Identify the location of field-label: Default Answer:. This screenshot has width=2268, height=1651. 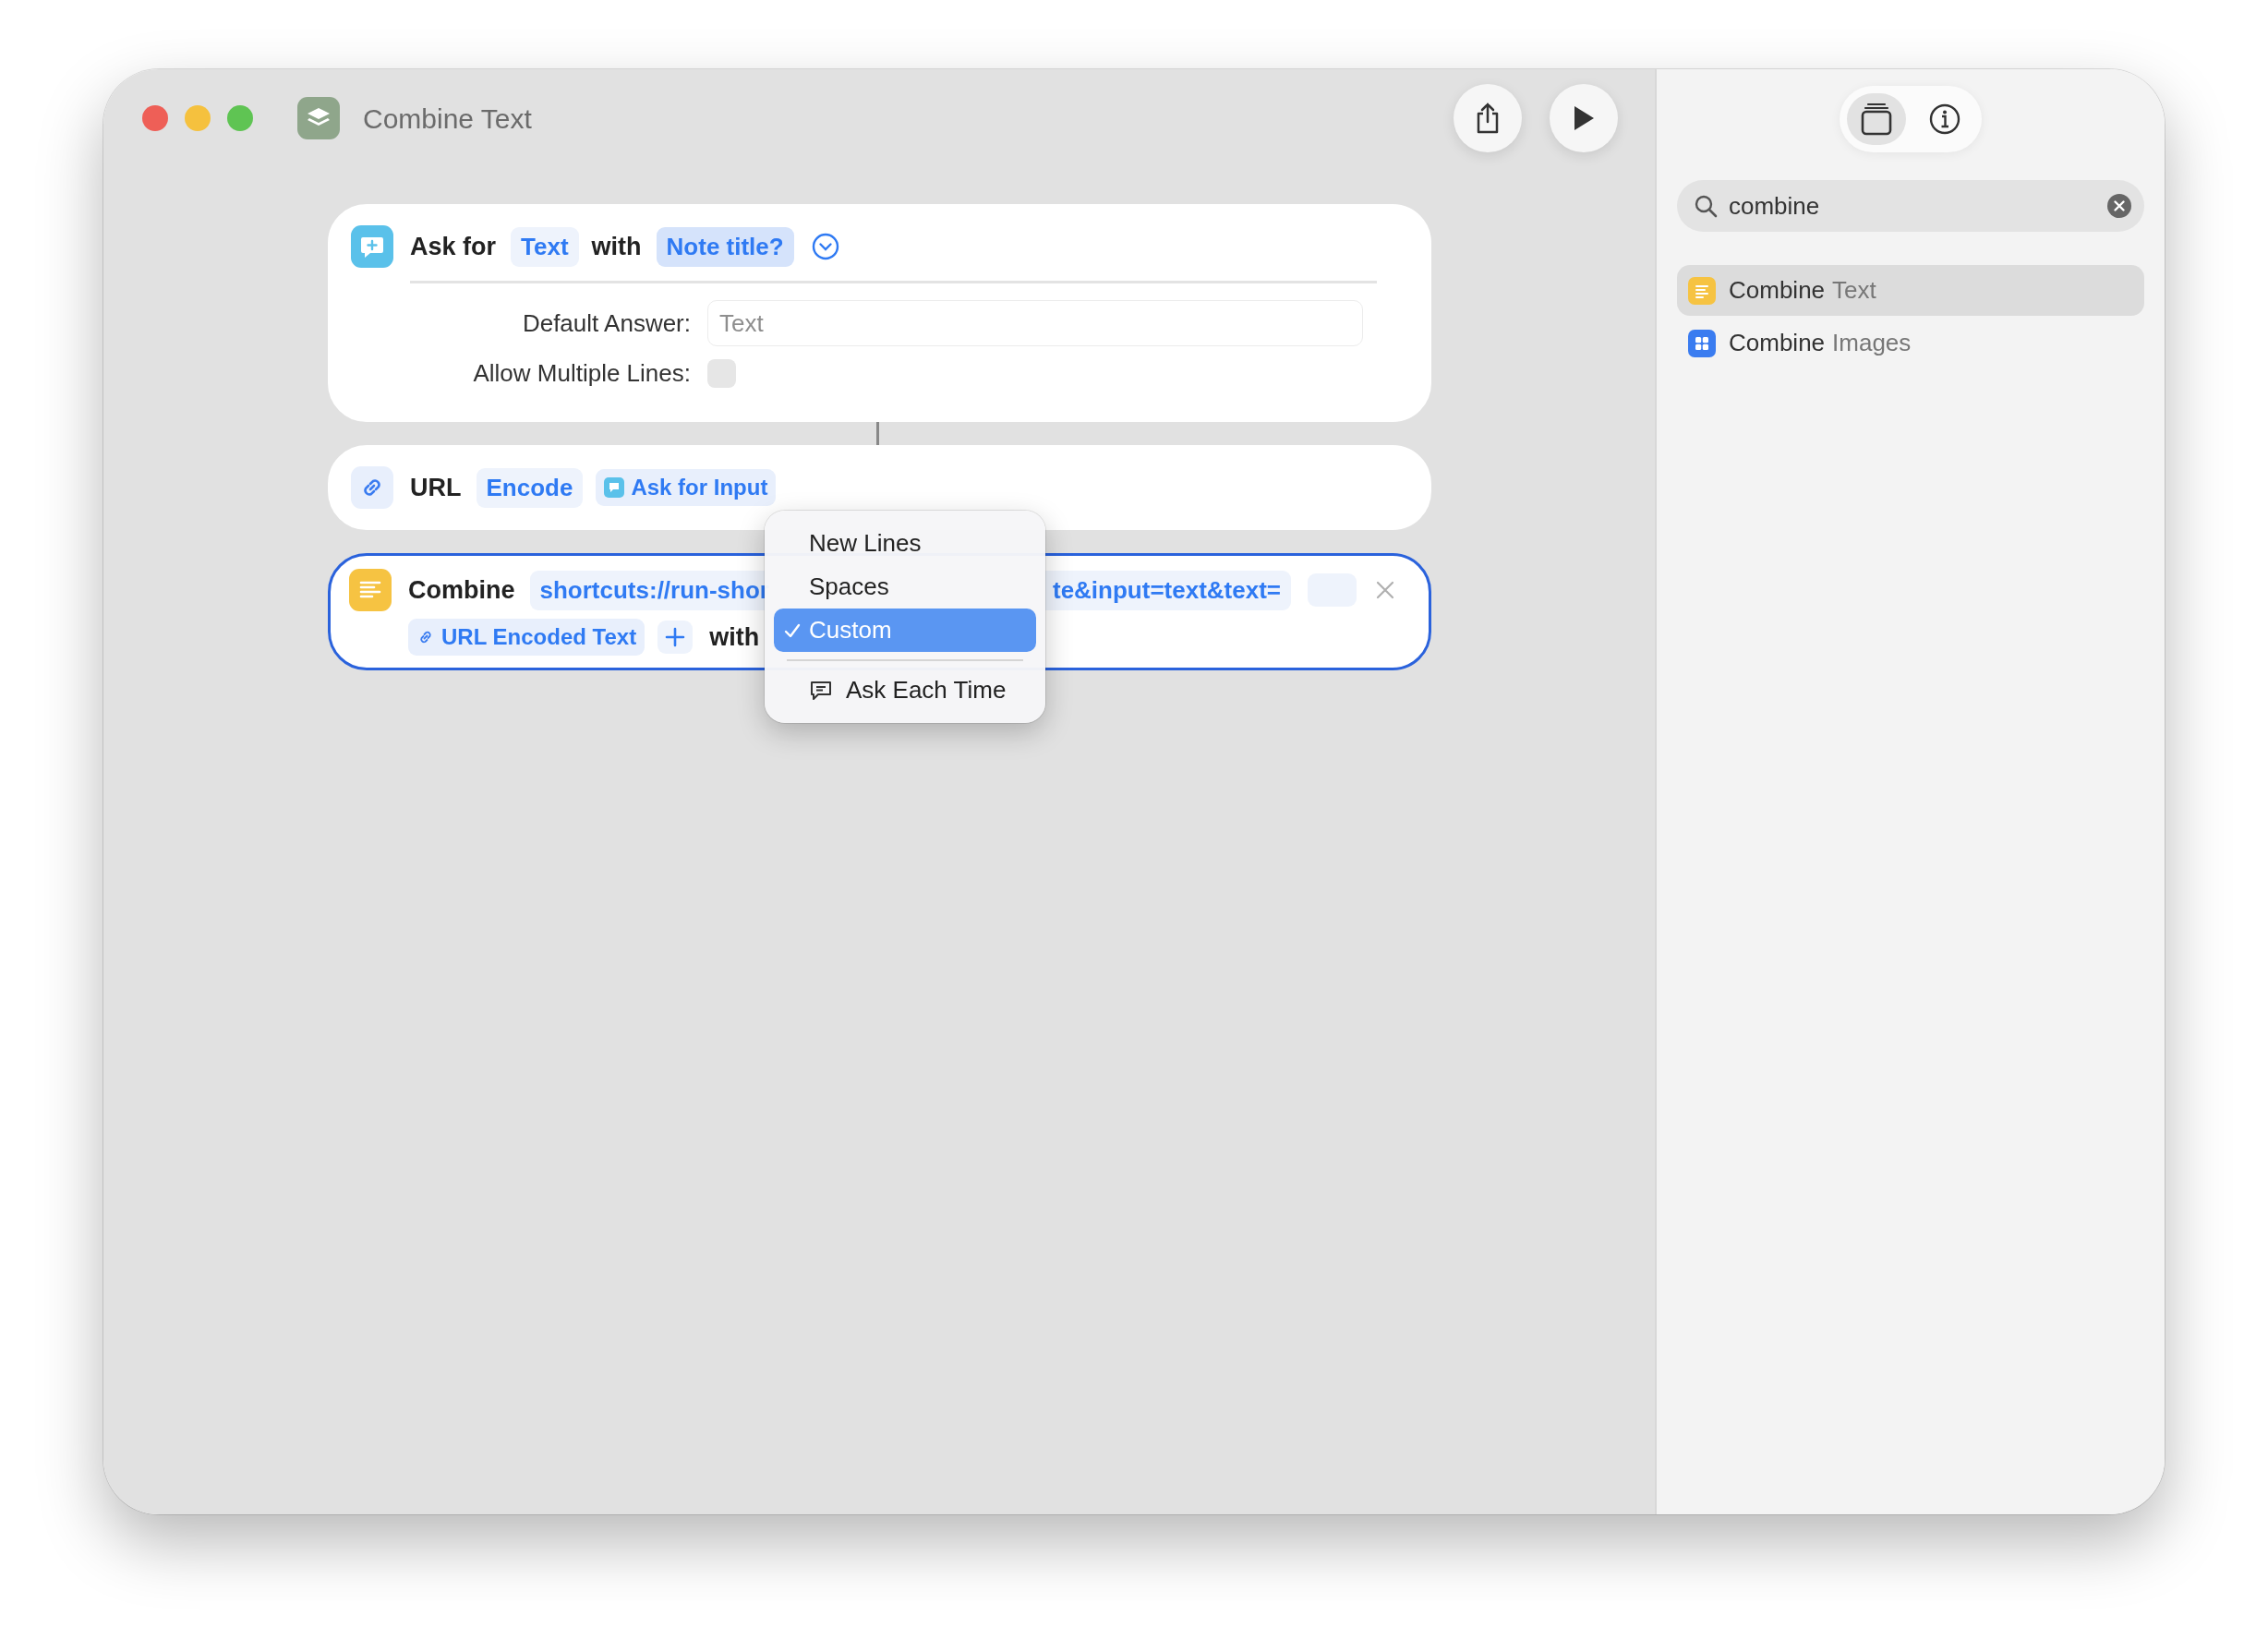
(606, 323).